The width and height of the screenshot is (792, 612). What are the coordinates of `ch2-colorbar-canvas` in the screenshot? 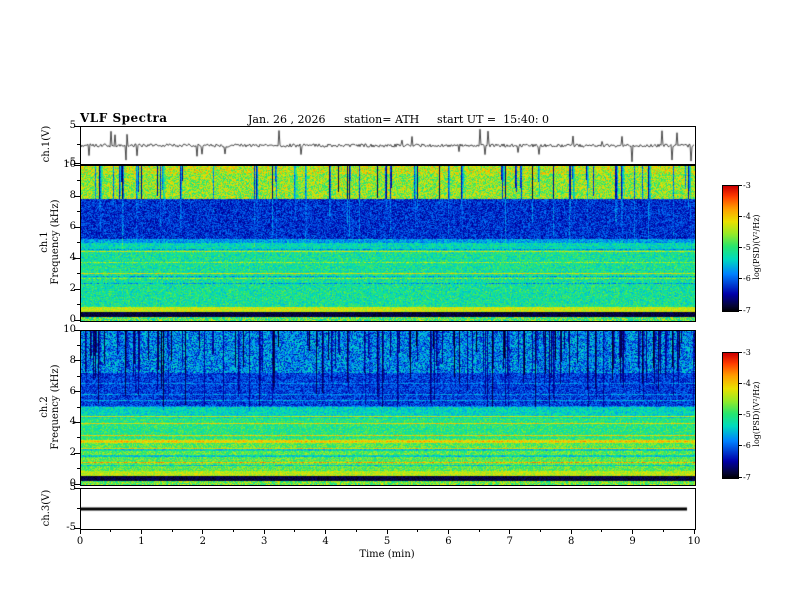 It's located at (730, 415).